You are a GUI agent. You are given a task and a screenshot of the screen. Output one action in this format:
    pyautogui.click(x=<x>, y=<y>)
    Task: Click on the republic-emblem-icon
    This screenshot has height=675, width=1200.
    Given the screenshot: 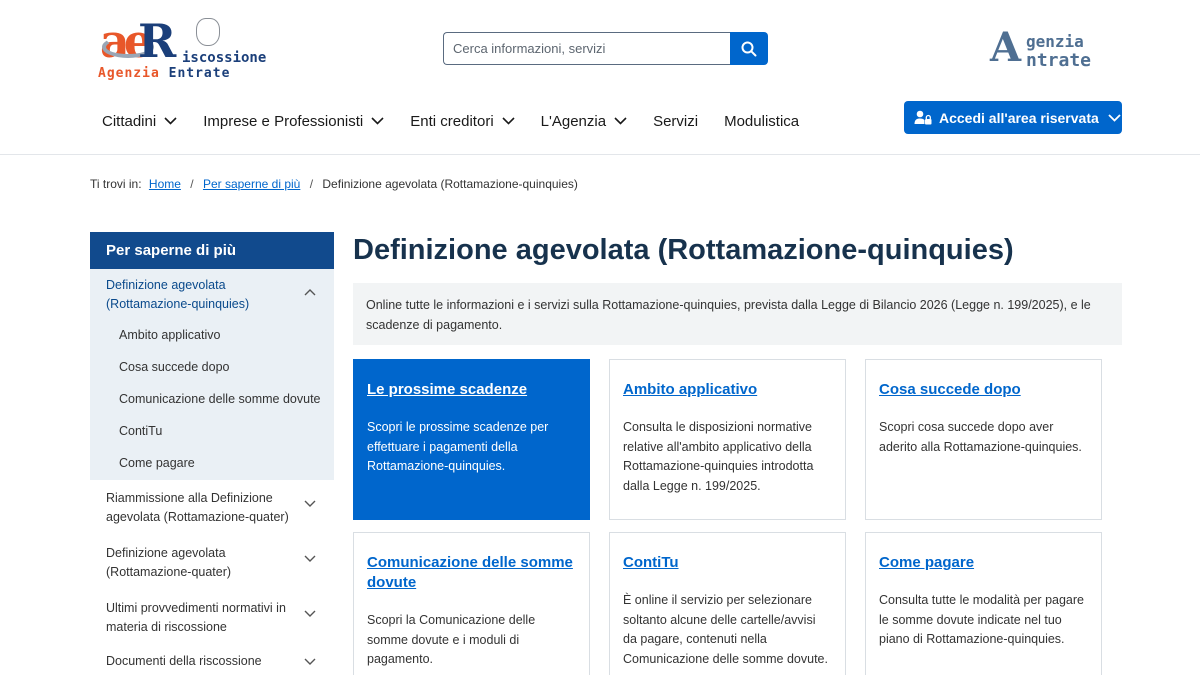 What is the action you would take?
    pyautogui.click(x=208, y=32)
    